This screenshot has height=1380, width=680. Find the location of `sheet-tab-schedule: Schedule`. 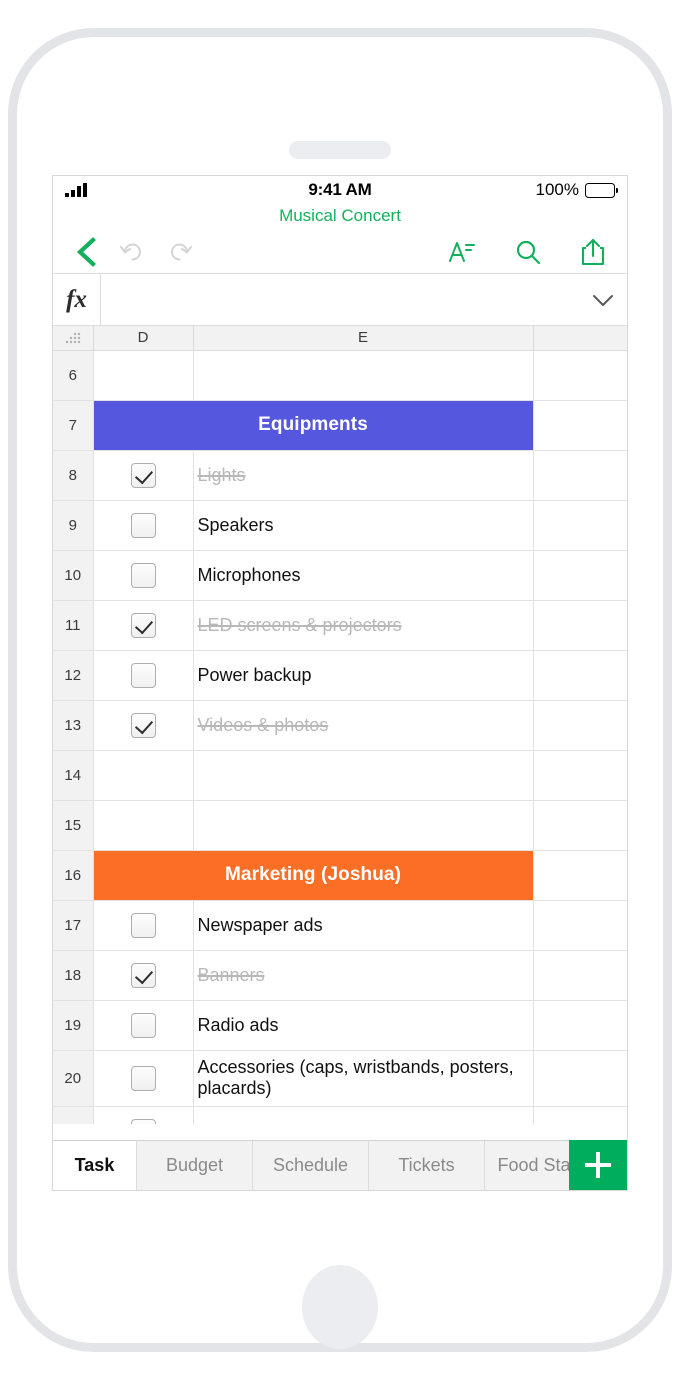

sheet-tab-schedule: Schedule is located at coordinates (311, 1165).